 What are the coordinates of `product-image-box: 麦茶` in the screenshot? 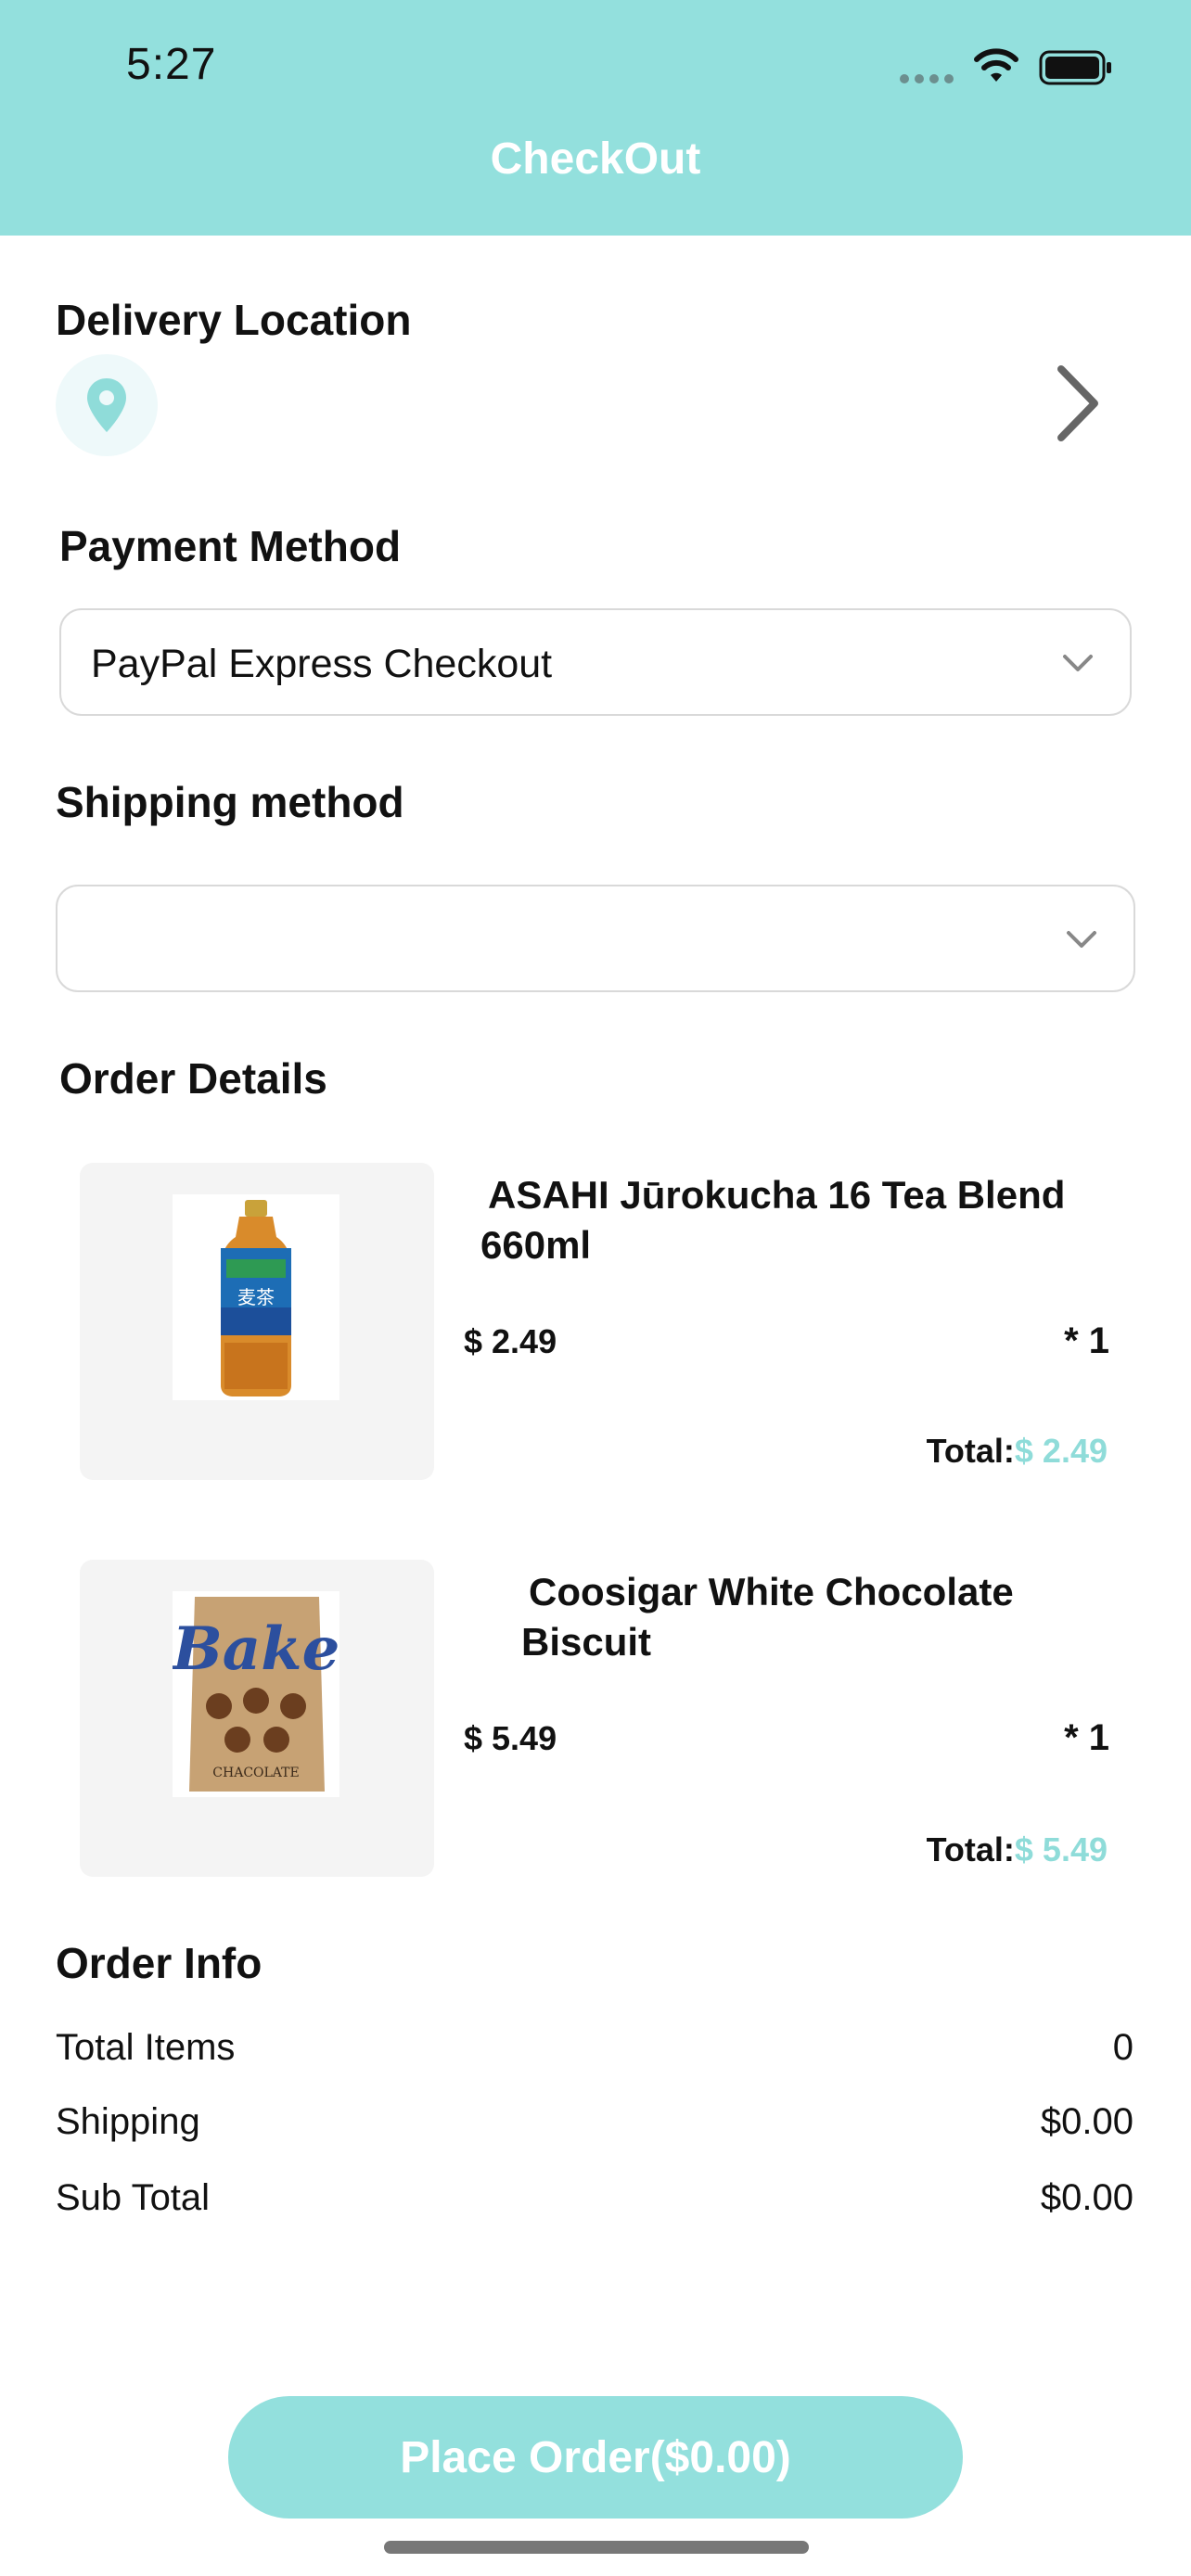 It's located at (257, 1321).